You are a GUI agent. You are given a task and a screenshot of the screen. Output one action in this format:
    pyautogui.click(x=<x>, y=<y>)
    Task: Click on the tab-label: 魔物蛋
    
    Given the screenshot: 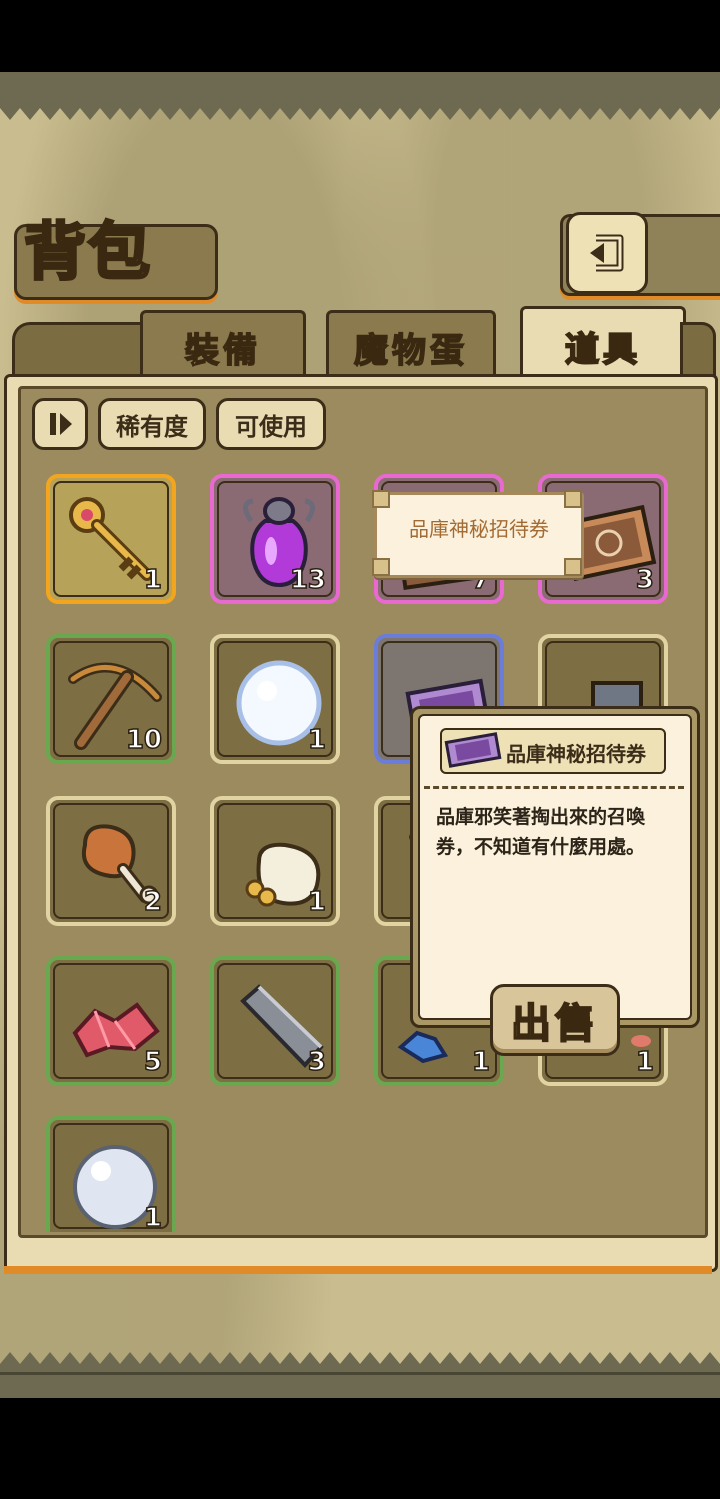 What is the action you would take?
    pyautogui.click(x=410, y=351)
    